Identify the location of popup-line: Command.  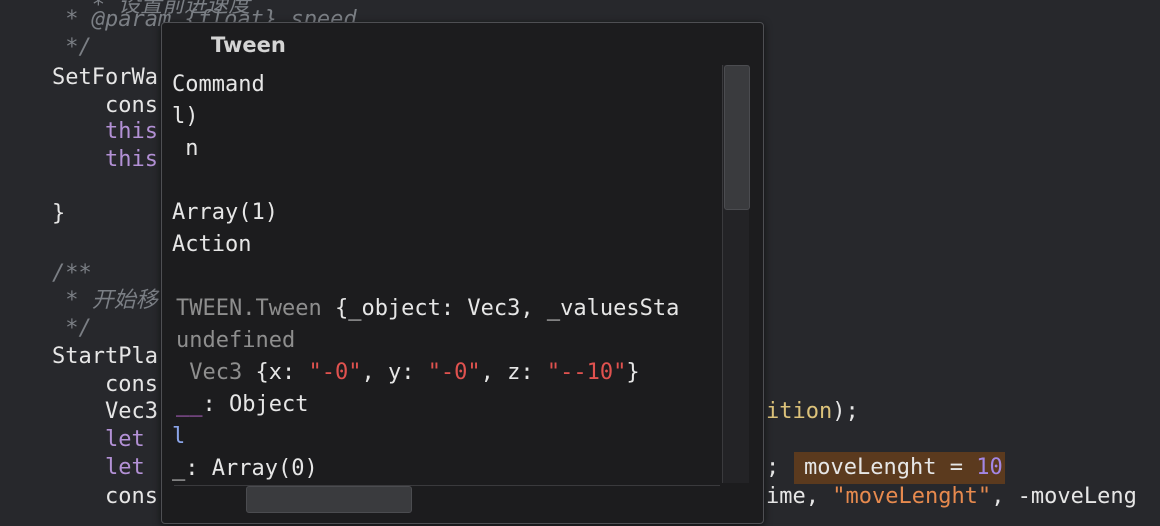
(218, 84).